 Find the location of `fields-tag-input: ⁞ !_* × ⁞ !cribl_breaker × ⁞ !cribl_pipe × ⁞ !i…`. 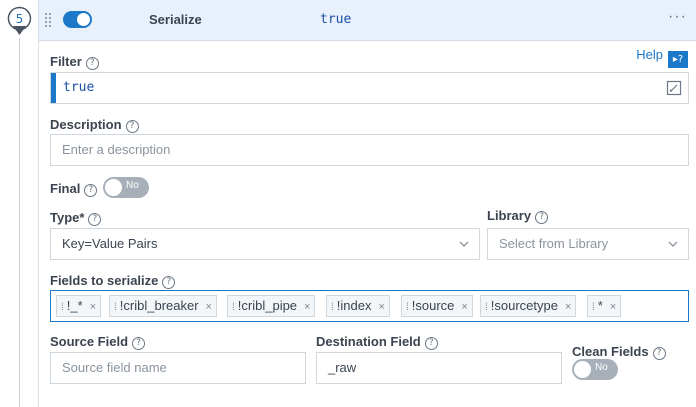

fields-tag-input: ⁞ !_* × ⁞ !cribl_breaker × ⁞ !cribl_pipe × ⁞ !i… is located at coordinates (369, 306).